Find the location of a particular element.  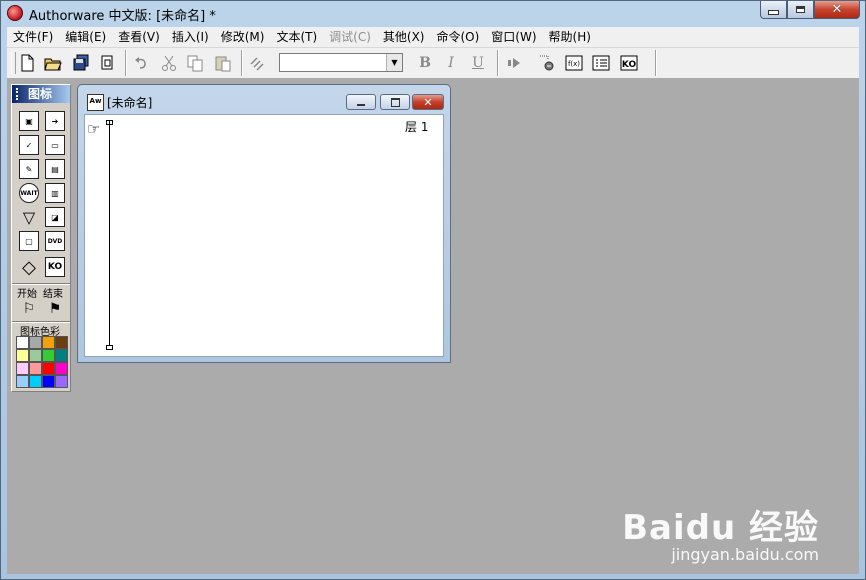

undo-icon is located at coordinates (140, 63).